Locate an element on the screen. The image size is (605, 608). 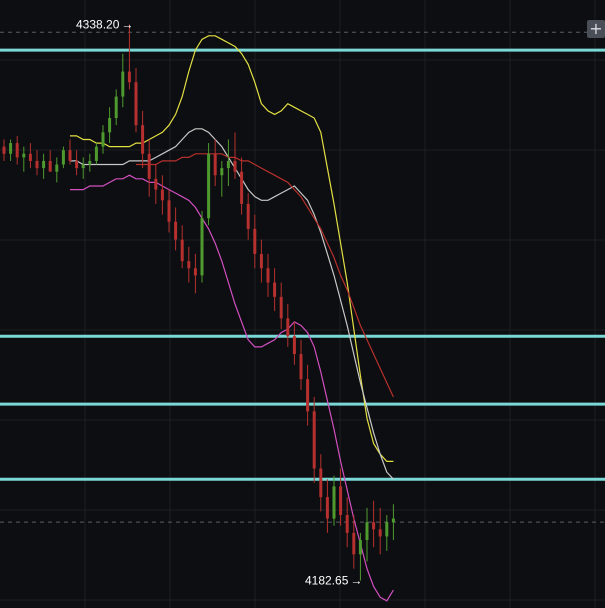
low-price-label: 4182.65 is located at coordinates (327, 581).